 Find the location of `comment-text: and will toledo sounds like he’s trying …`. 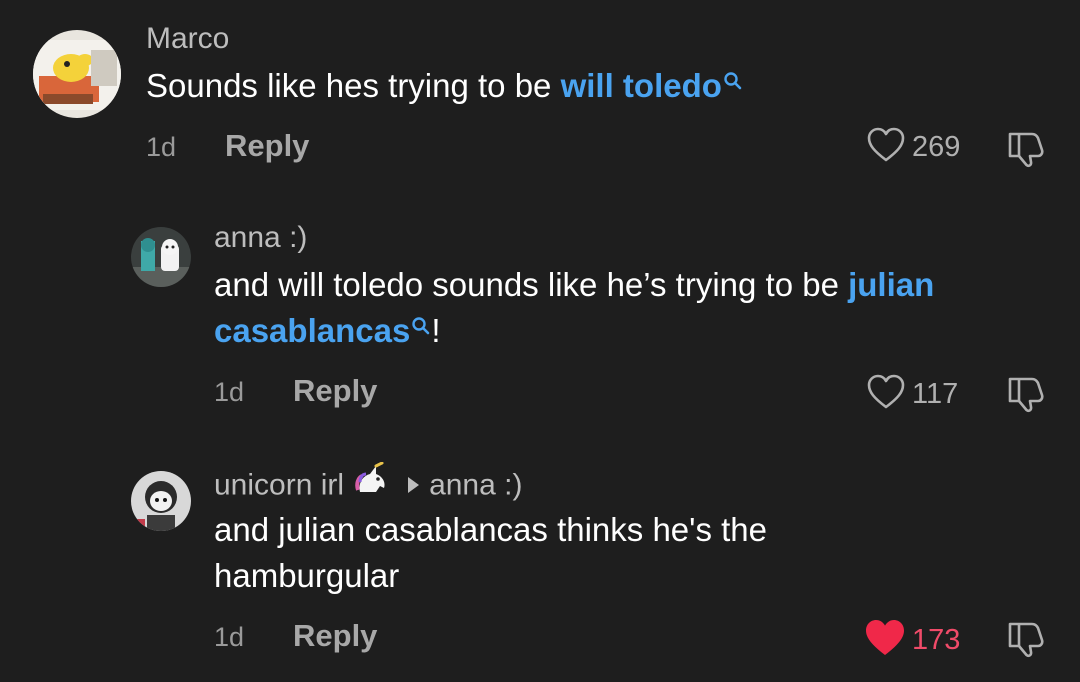

comment-text: and will toledo sounds like he’s trying … is located at coordinates (639, 308).